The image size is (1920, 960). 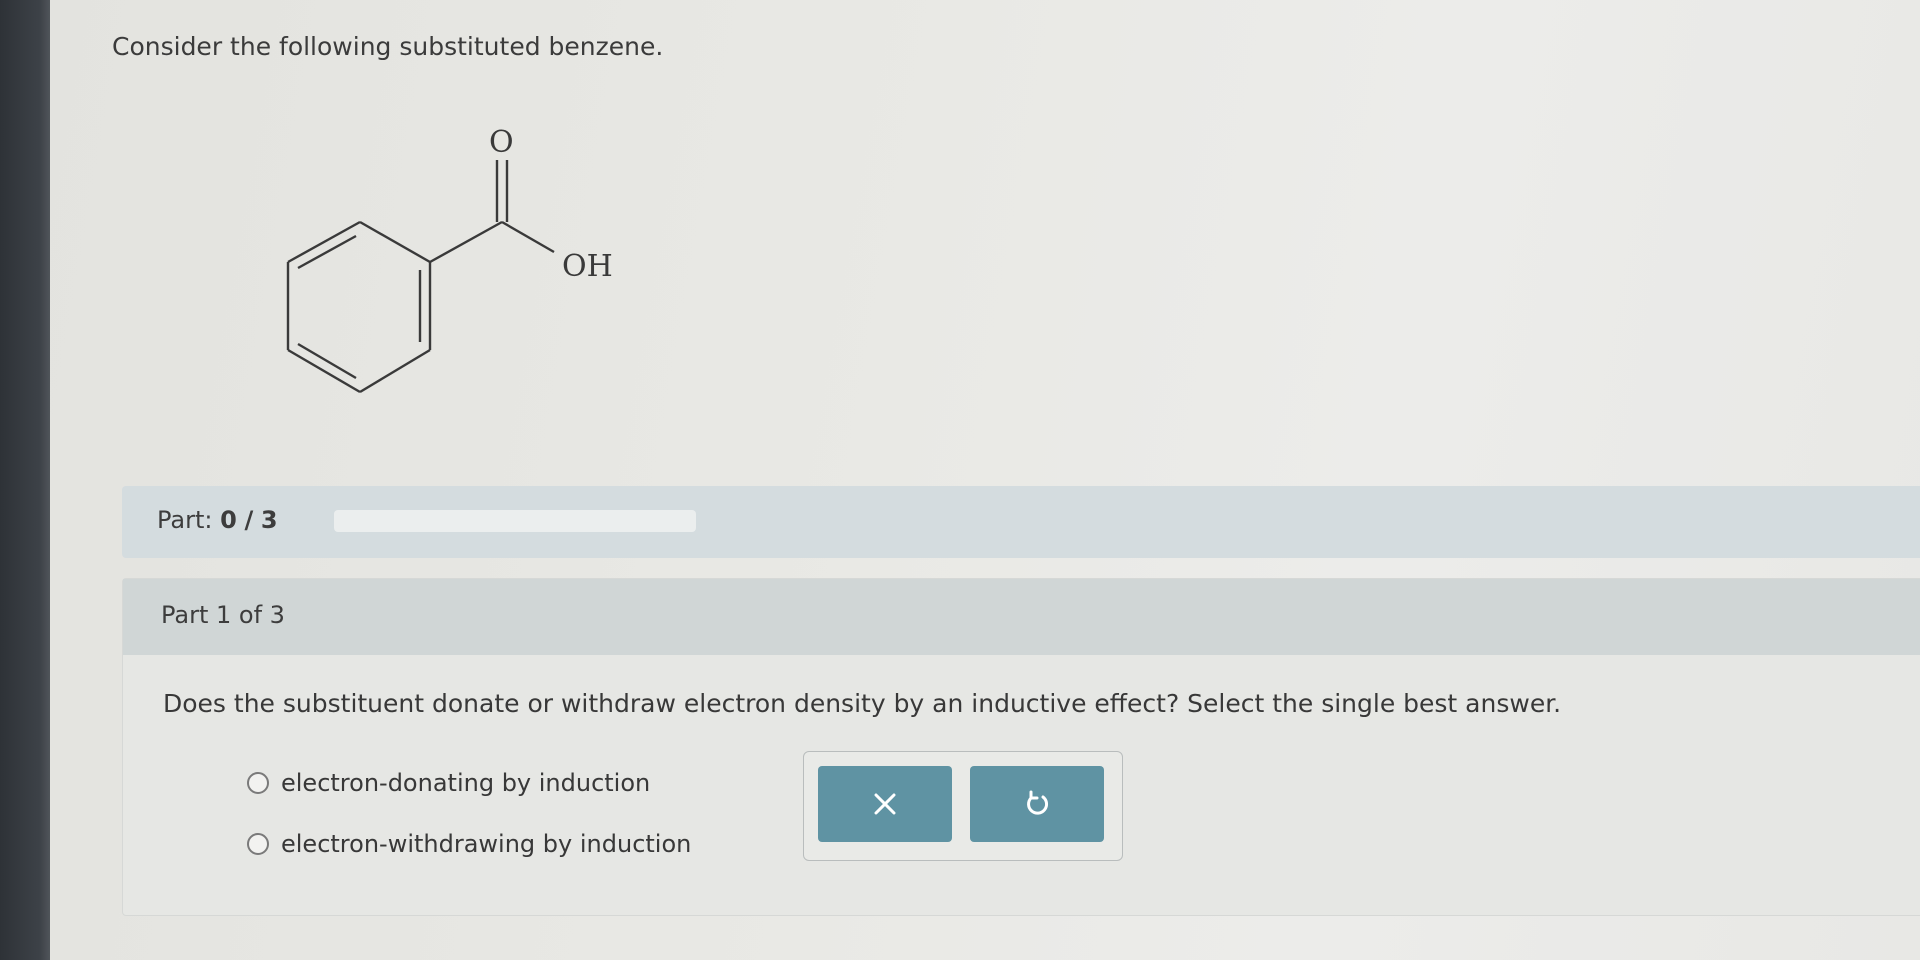 I want to click on clear-button, so click(x=885, y=804).